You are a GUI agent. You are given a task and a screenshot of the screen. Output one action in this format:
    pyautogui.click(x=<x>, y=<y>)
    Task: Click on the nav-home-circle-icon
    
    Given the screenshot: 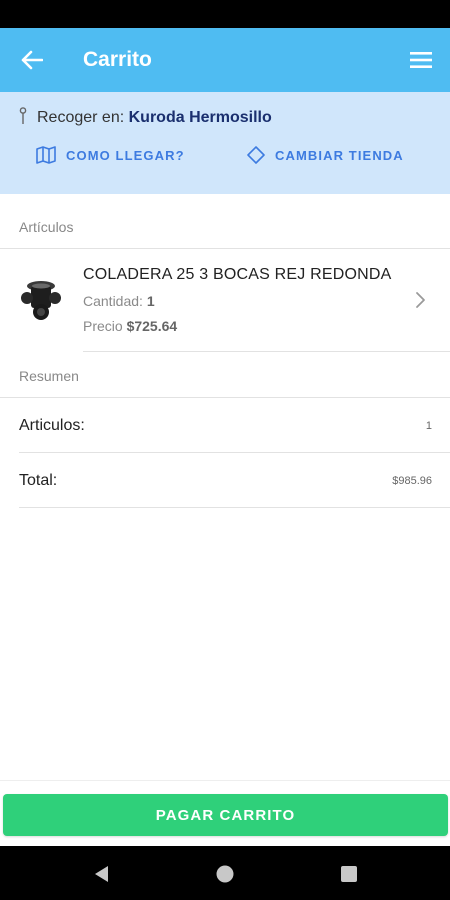 What is the action you would take?
    pyautogui.click(x=225, y=874)
    